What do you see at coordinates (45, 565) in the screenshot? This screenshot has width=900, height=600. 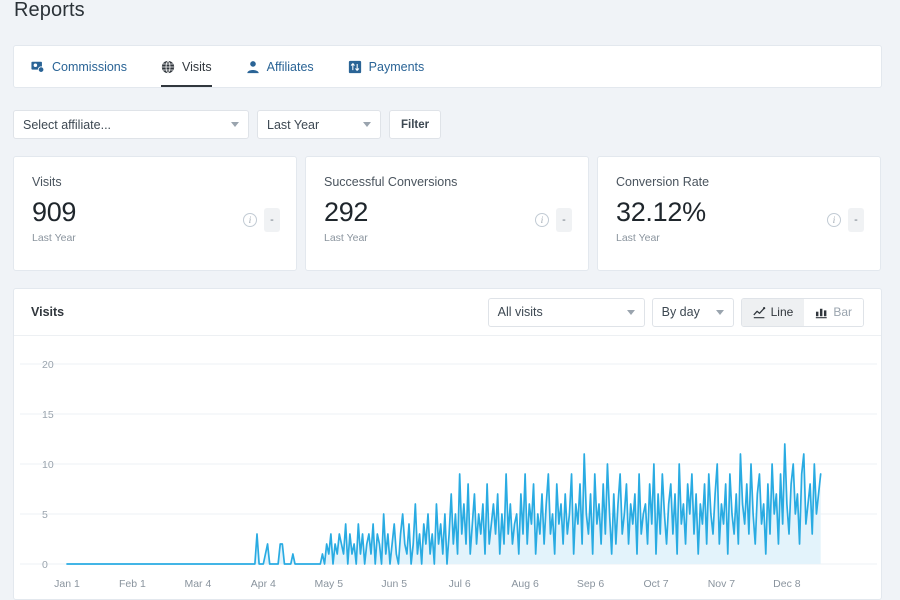 I see `svg-text: 0` at bounding box center [45, 565].